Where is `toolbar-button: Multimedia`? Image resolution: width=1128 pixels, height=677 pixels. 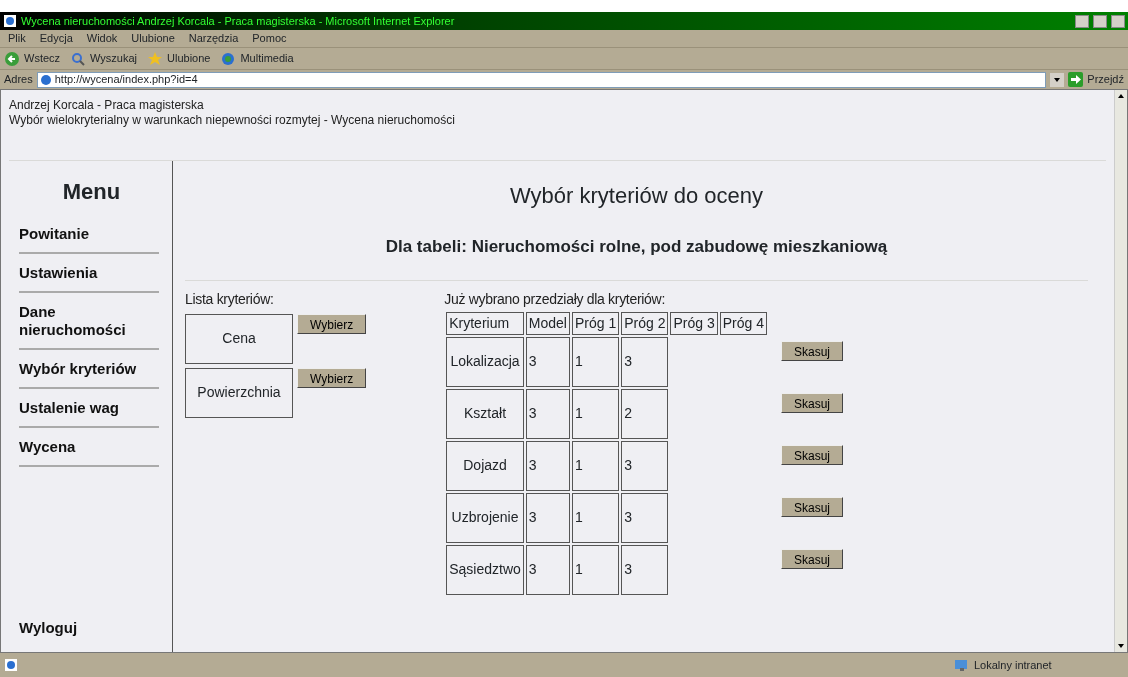
toolbar-button: Multimedia is located at coordinates (257, 58).